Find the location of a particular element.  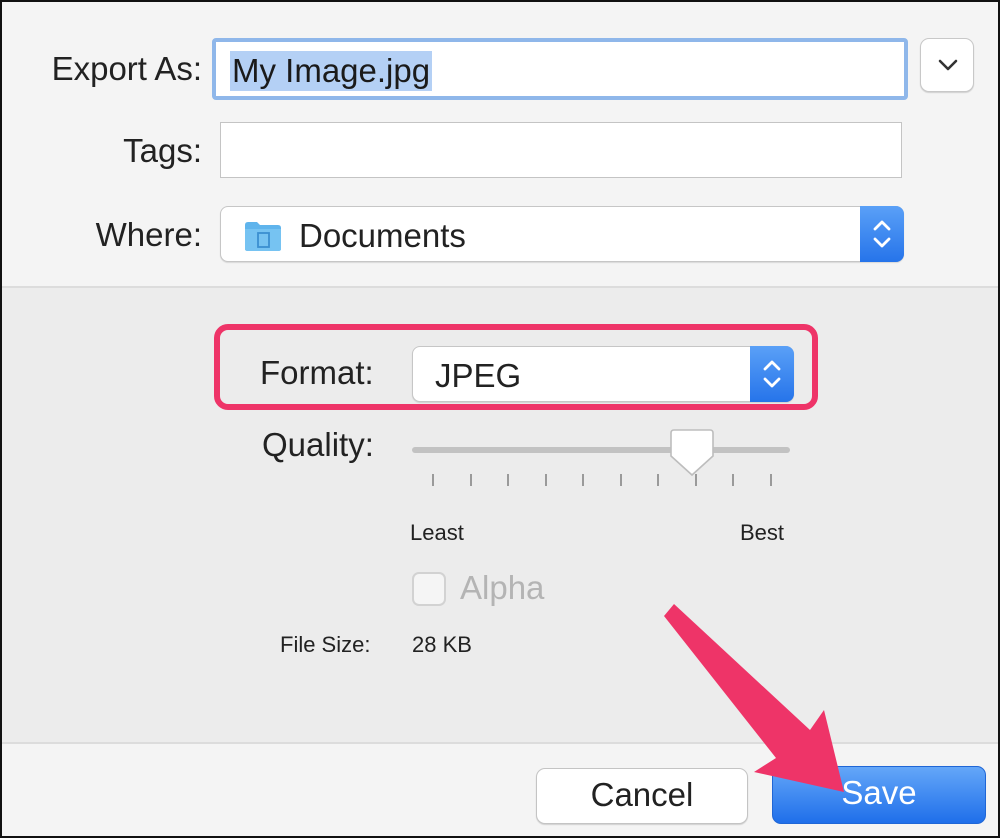

chevron-down-icon is located at coordinates (948, 65).